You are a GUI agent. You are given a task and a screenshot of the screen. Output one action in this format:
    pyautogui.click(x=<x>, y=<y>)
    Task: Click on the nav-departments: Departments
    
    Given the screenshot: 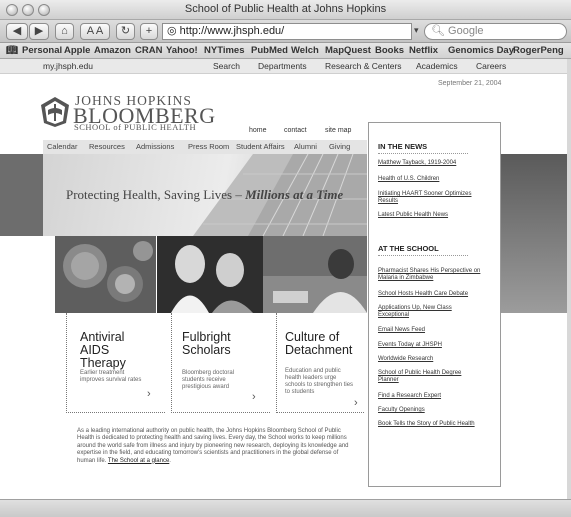 What is the action you would take?
    pyautogui.click(x=282, y=66)
    